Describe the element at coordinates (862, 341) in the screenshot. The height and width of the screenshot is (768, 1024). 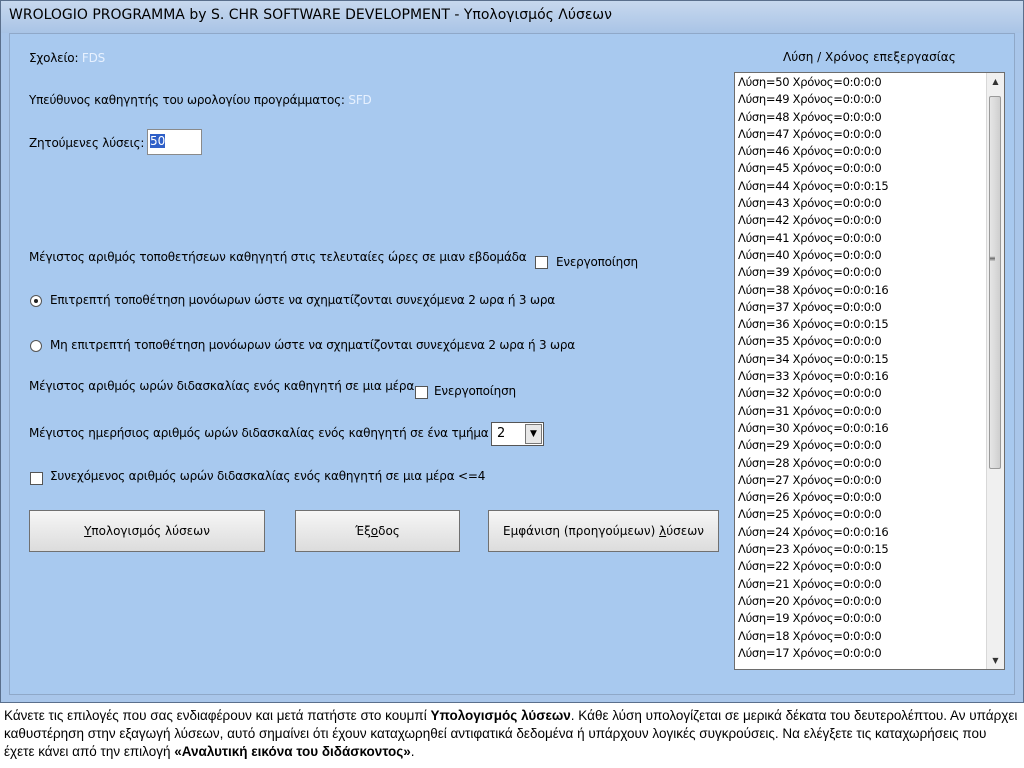
I see `list-item: Λύση=35 Χρόνος=0:0:0:0` at that location.